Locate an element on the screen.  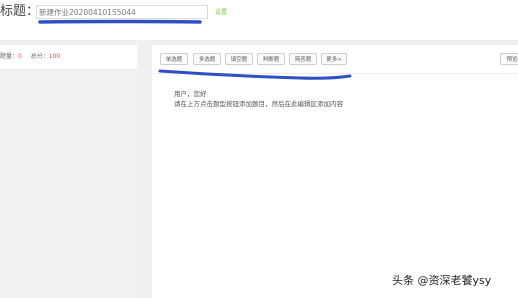
question-count-label: 题量： is located at coordinates (9, 56).